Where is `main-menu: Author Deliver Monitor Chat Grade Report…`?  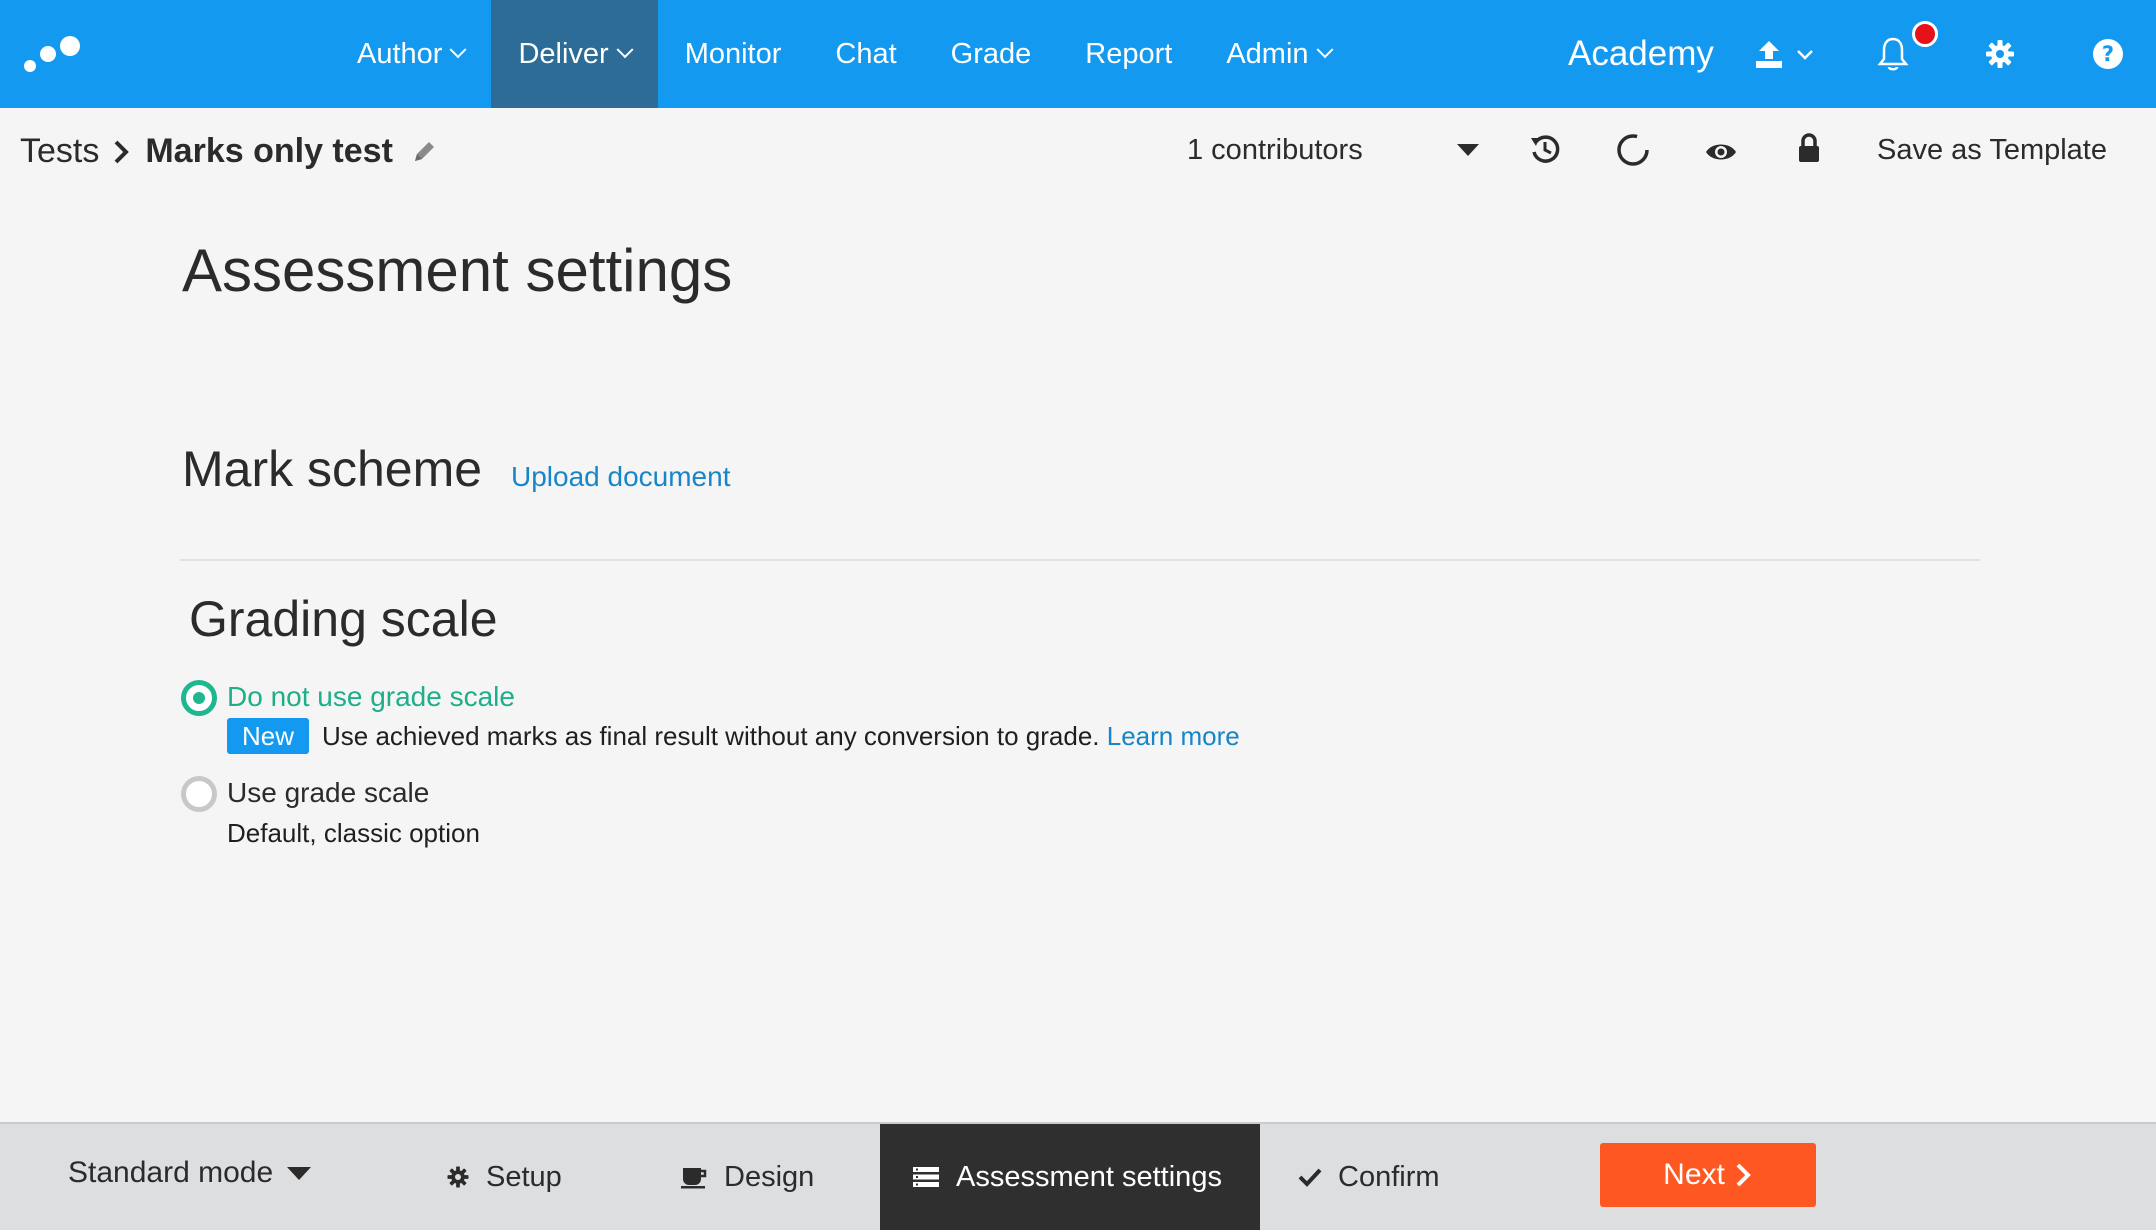
main-menu: Author Deliver Monitor Chat Grade Report… is located at coordinates (844, 54).